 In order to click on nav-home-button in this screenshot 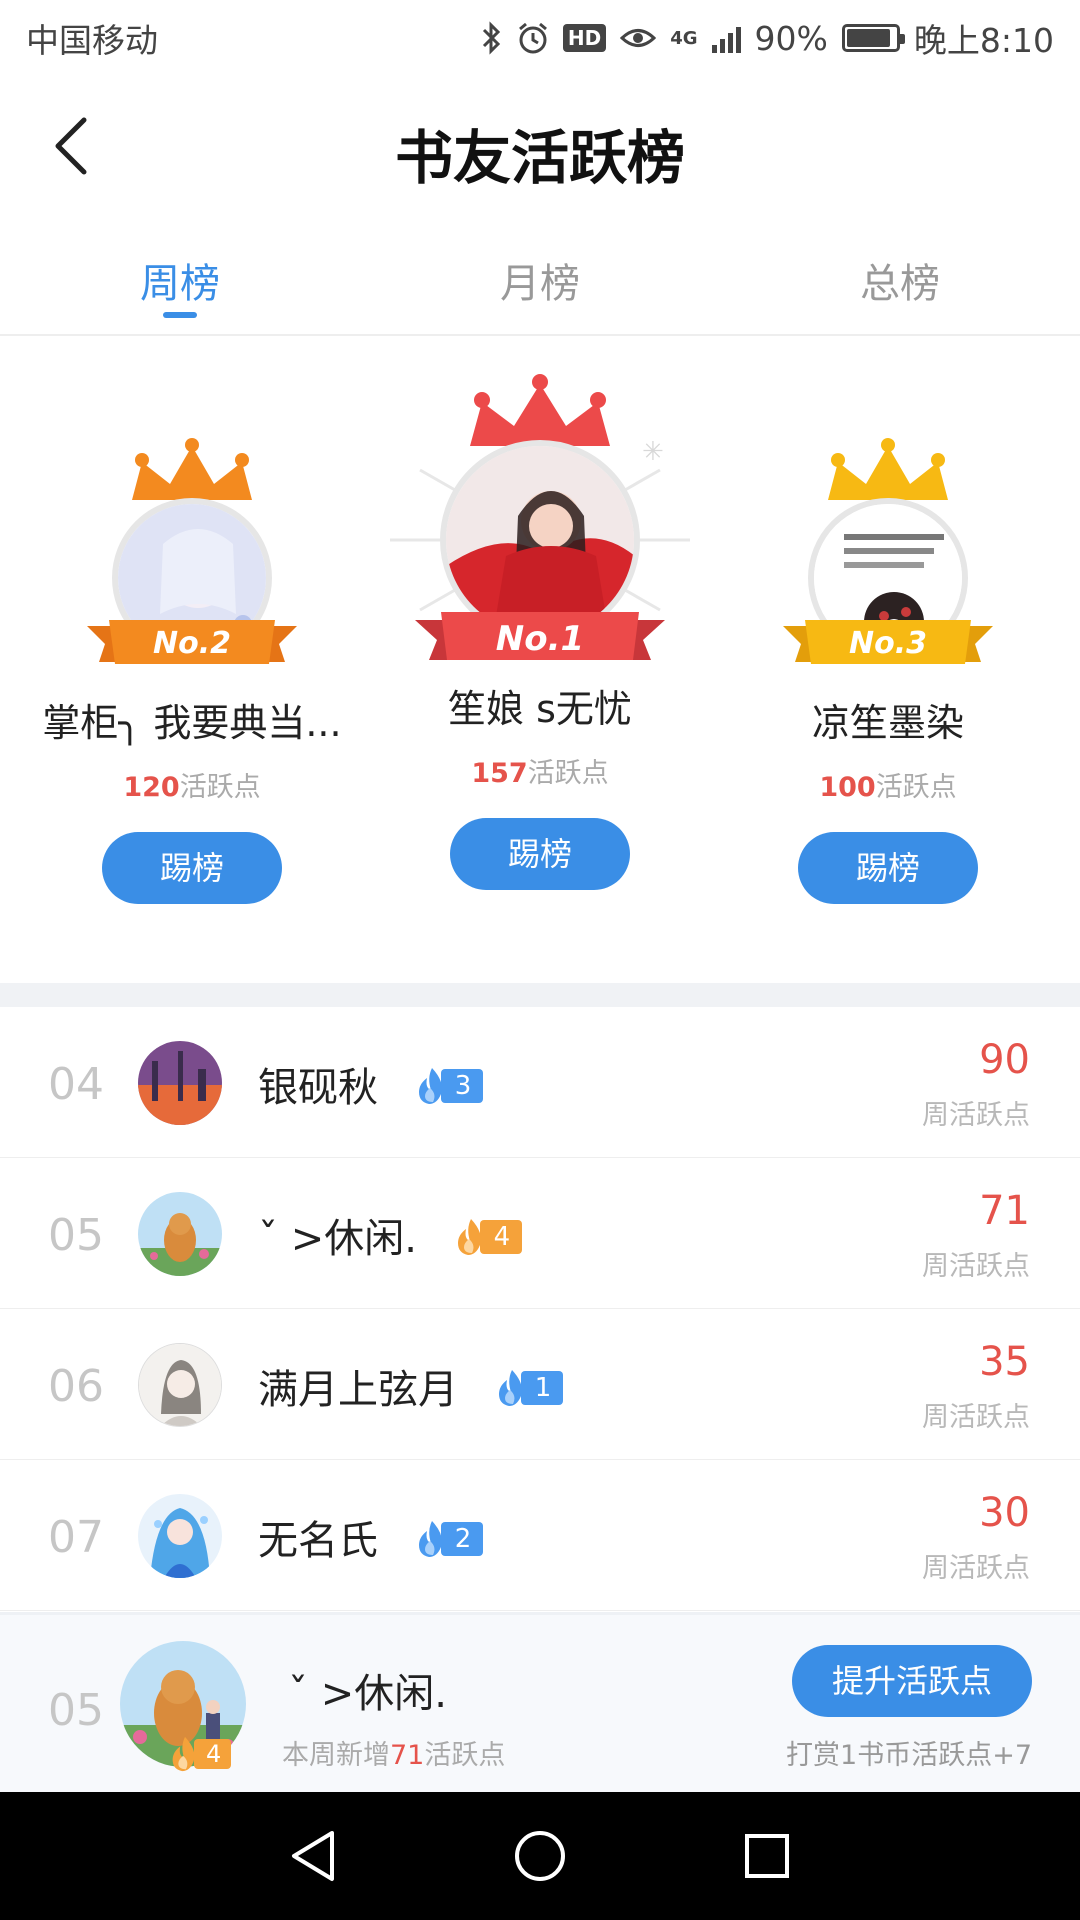, I will do `click(540, 1856)`.